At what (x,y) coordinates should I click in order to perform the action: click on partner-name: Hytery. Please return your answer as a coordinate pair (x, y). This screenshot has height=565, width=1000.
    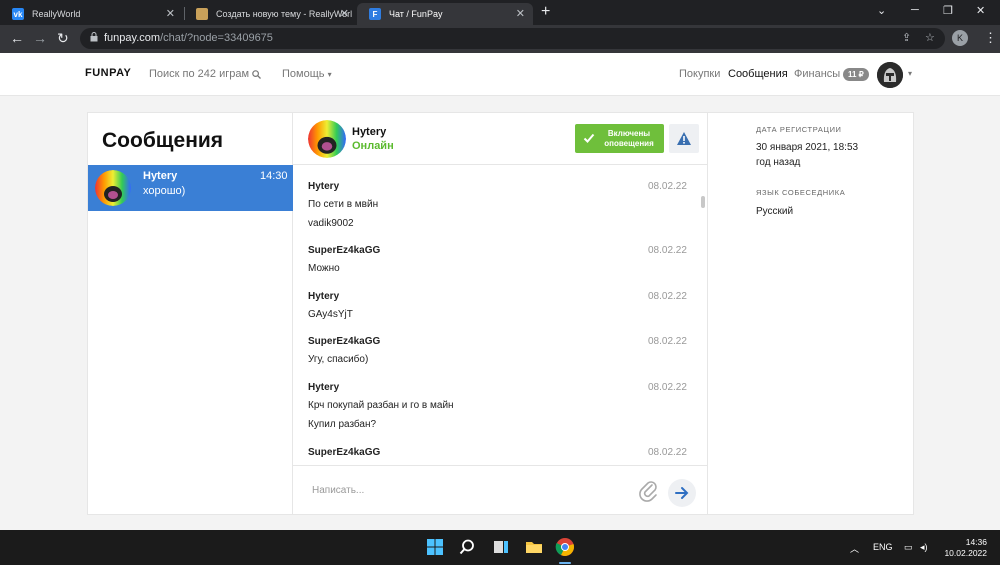
    Looking at the image, I should click on (369, 132).